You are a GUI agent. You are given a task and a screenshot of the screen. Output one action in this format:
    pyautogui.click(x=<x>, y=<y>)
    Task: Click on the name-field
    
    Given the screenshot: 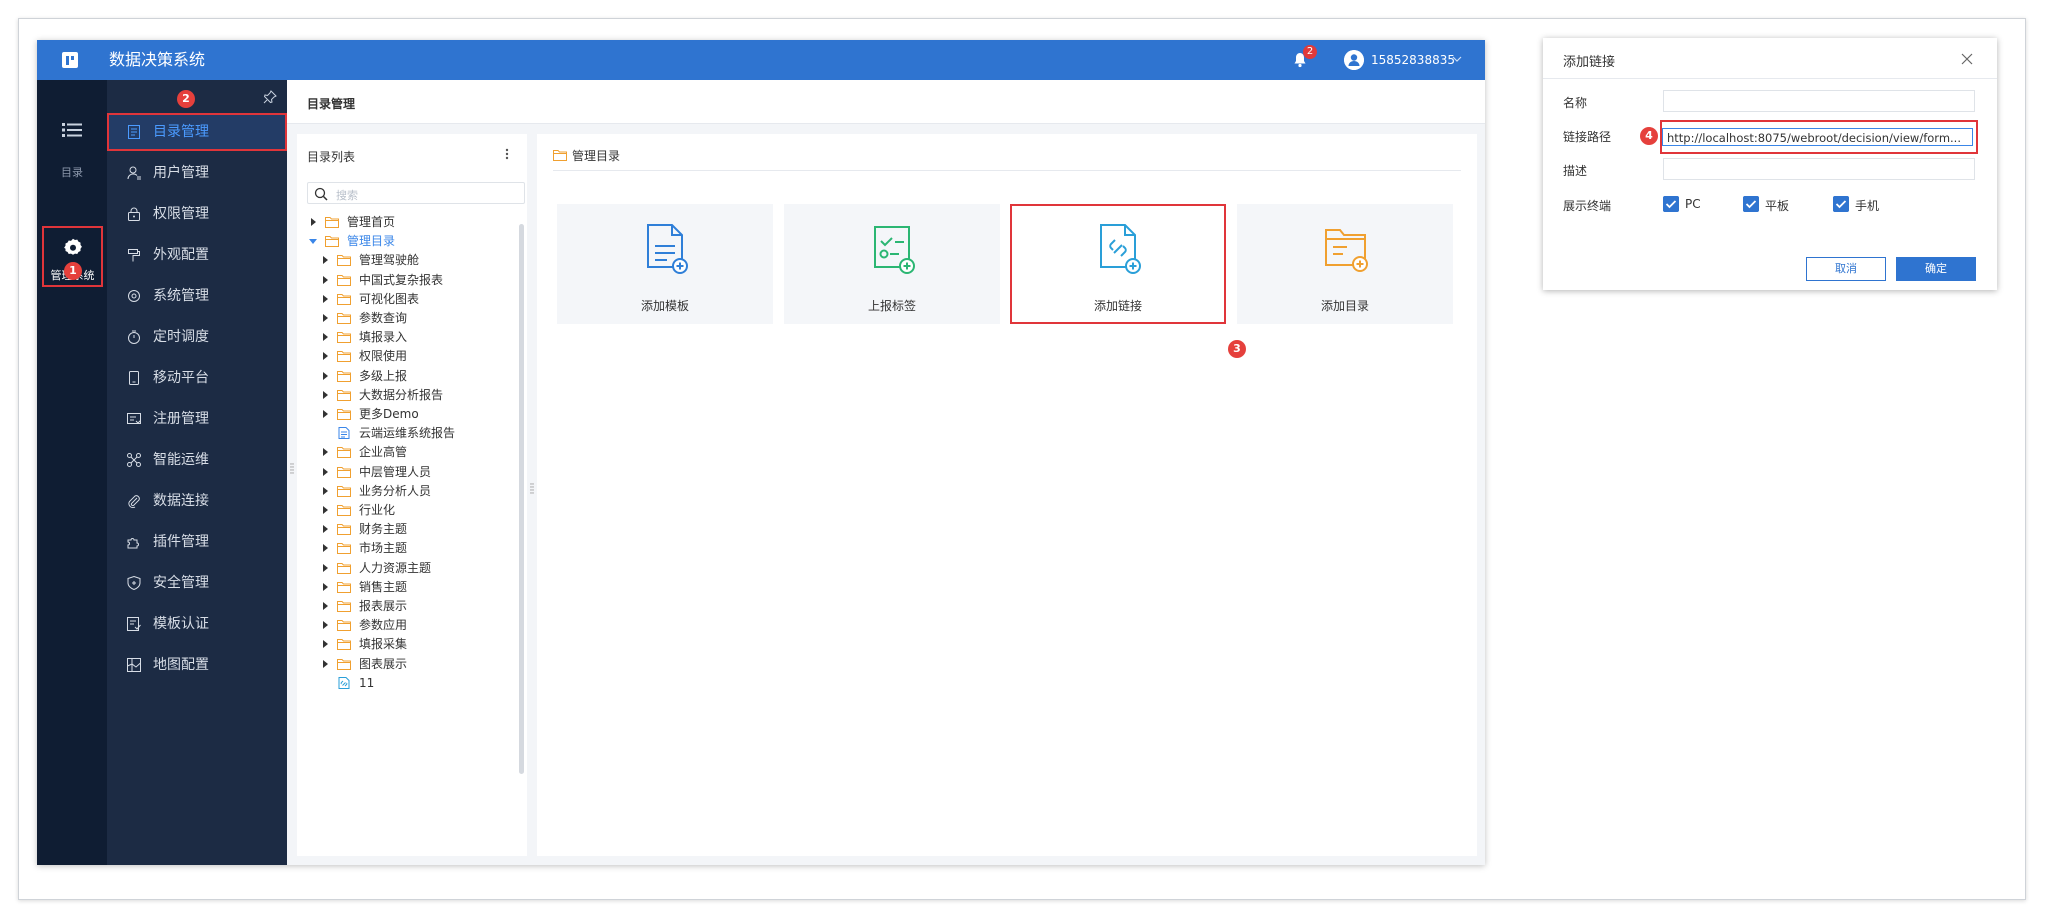 What is the action you would take?
    pyautogui.click(x=1819, y=101)
    